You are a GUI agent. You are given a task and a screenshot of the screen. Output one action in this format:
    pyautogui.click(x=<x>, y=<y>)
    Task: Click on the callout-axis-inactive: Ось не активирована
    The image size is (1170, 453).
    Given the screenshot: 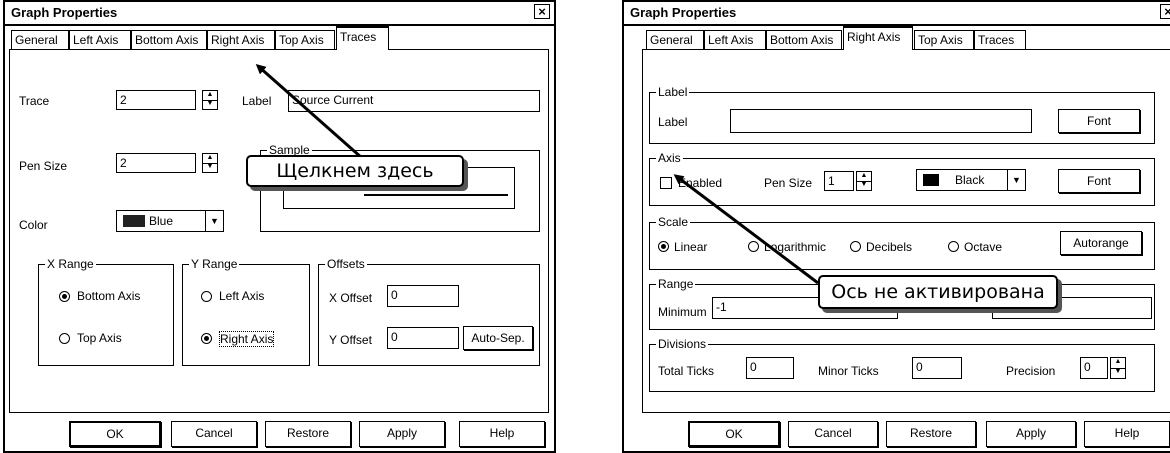 What is the action you would take?
    pyautogui.click(x=938, y=292)
    